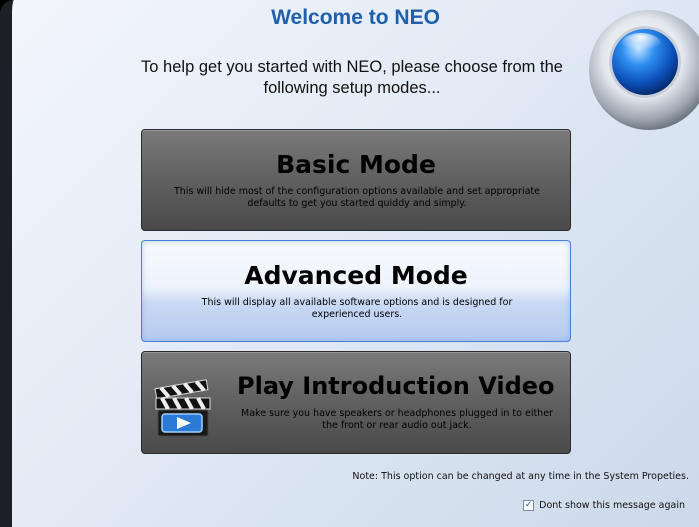 This screenshot has height=527, width=699. Describe the element at coordinates (356, 275) in the screenshot. I see `advanced-mode-title: Advanced Mode` at that location.